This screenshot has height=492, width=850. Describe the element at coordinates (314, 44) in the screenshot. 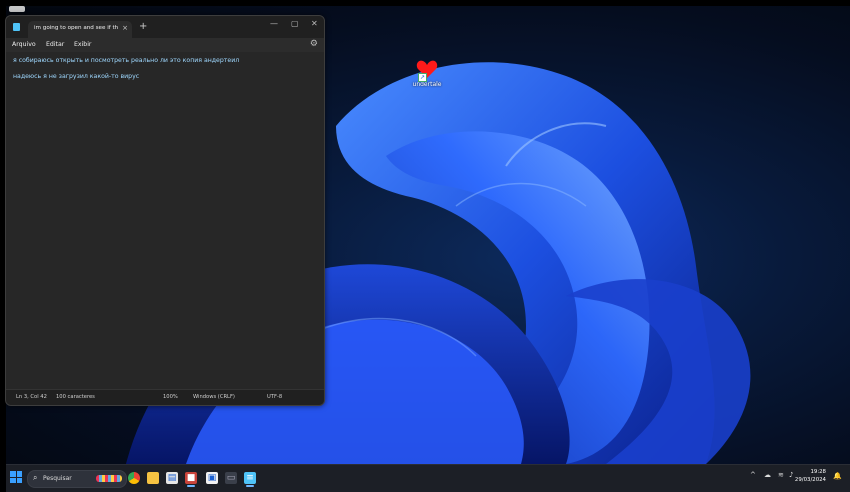

I see `gear-icon: ⚙` at that location.